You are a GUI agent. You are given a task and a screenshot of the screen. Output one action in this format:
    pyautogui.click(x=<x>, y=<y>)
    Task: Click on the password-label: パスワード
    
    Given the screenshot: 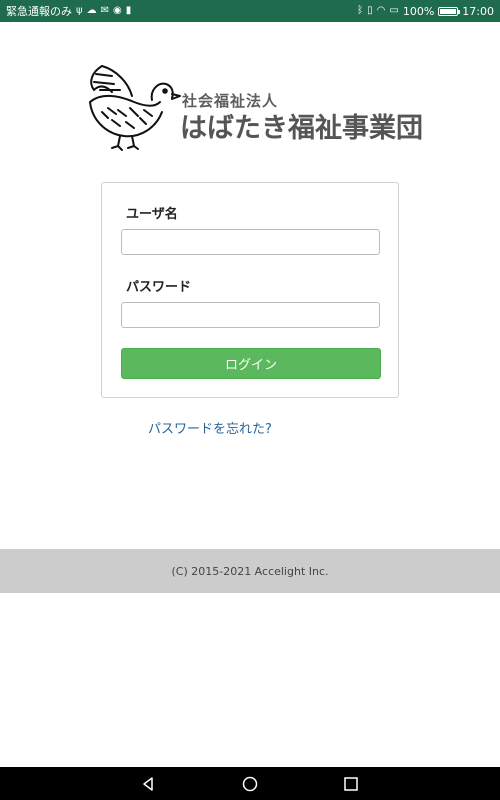 What is the action you would take?
    pyautogui.click(x=159, y=287)
    